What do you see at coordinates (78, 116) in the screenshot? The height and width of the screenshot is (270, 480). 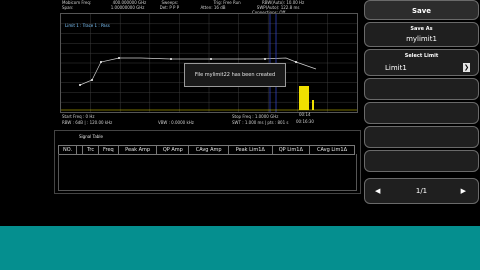 I see `start-freq: Start Freq : 0 Hz` at bounding box center [78, 116].